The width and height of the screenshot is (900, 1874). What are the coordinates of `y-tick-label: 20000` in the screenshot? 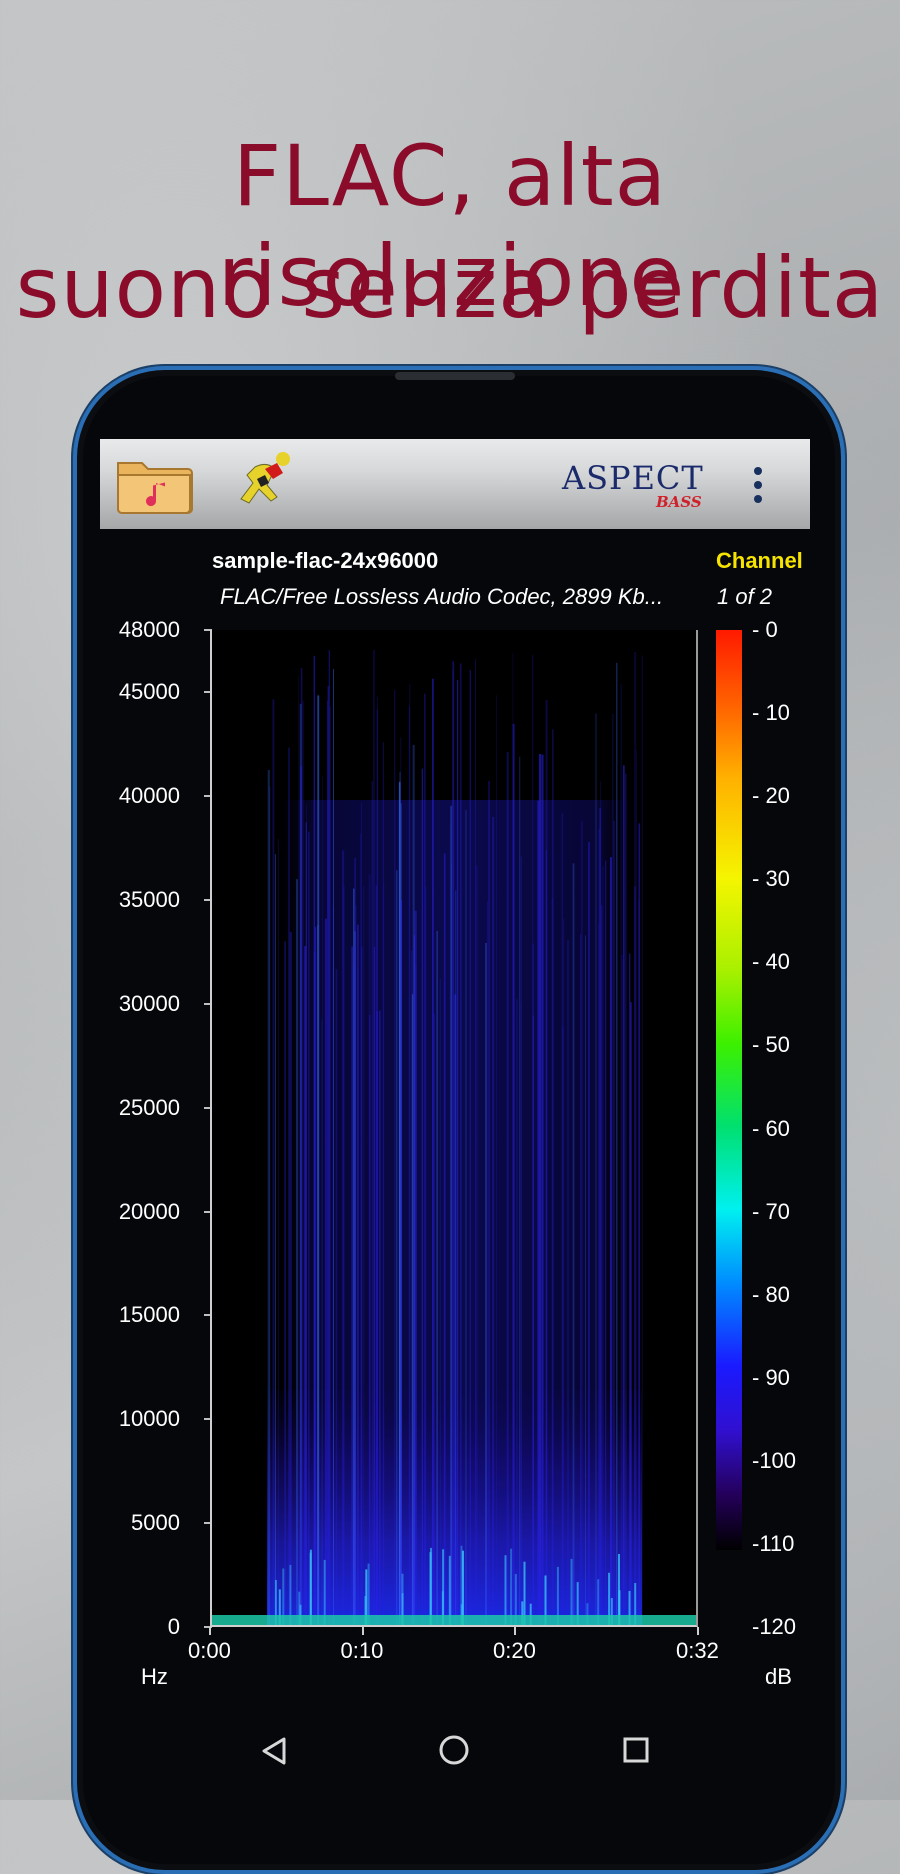 It's located at (149, 1211).